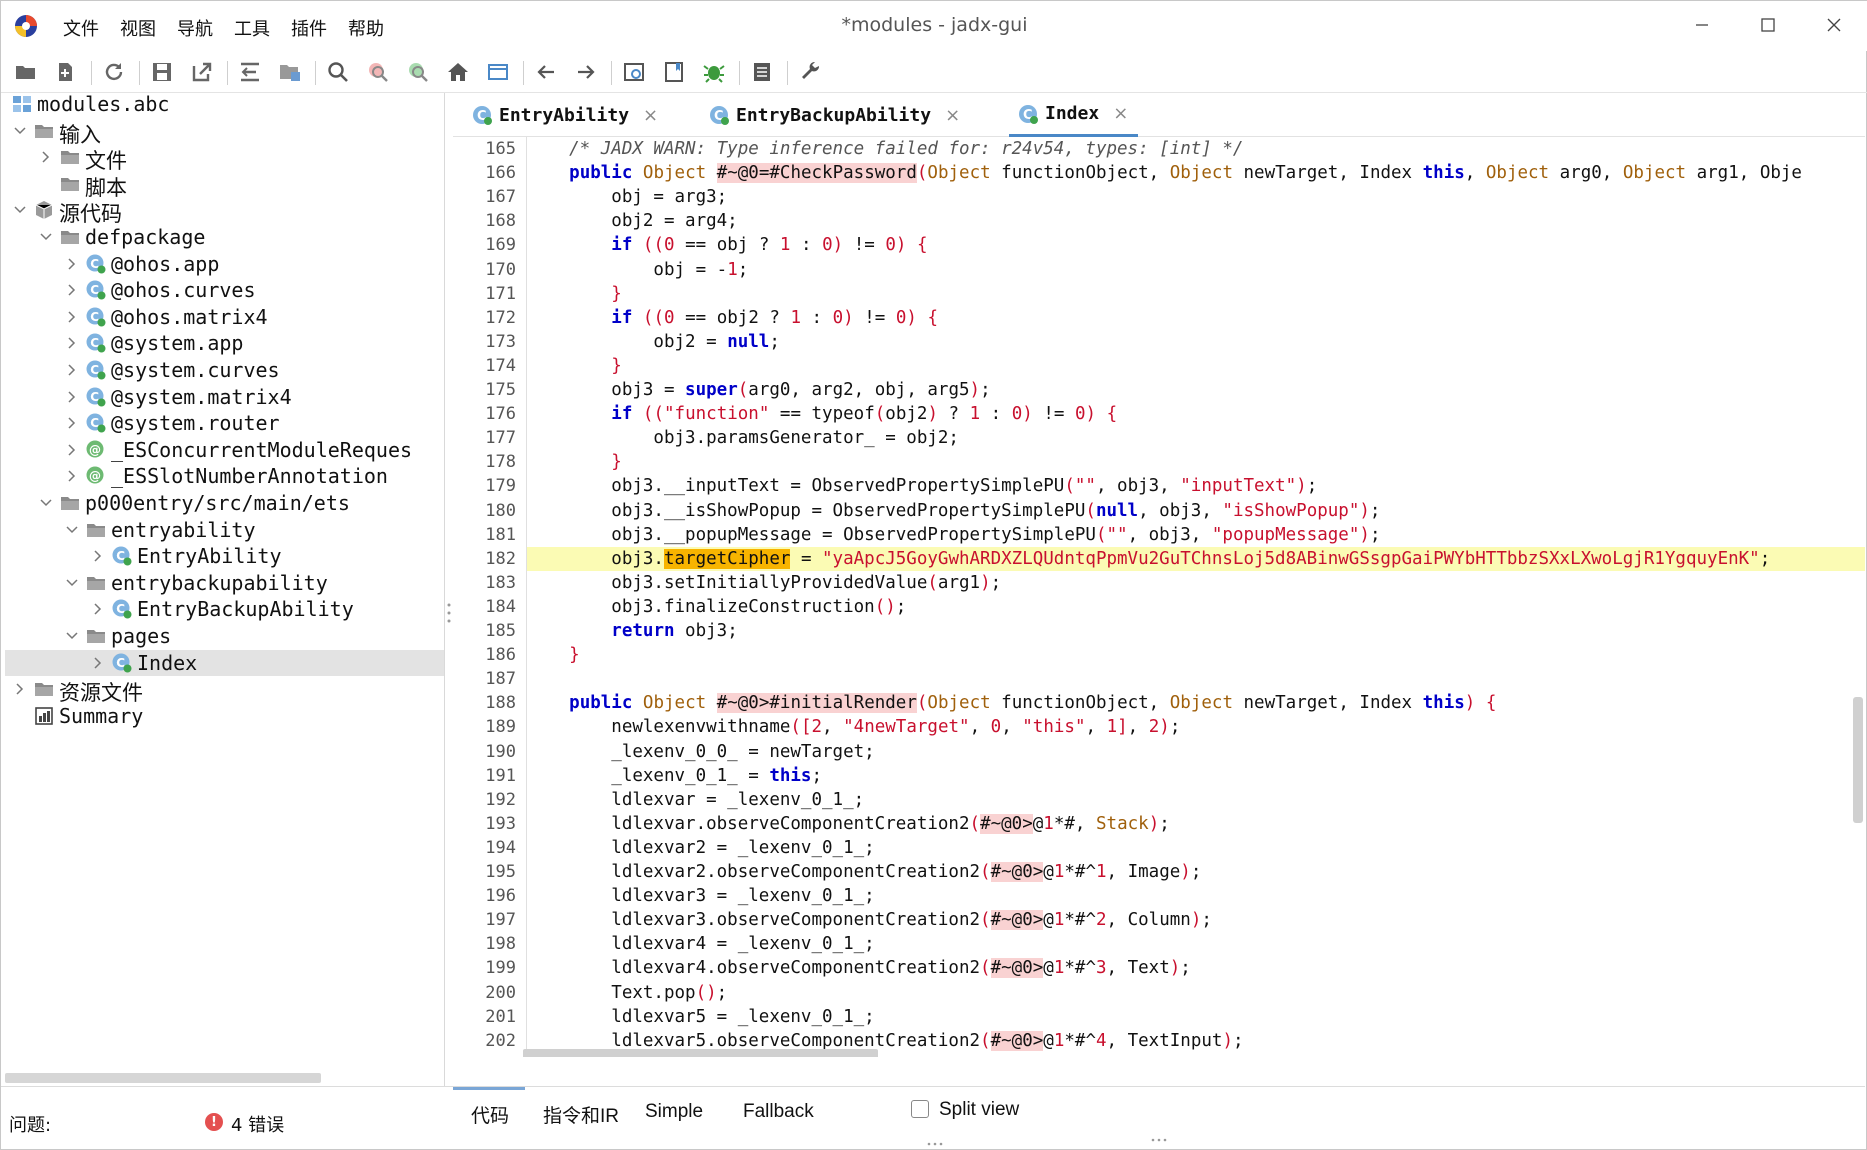 The image size is (1867, 1150). I want to click on debugger-button, so click(714, 72).